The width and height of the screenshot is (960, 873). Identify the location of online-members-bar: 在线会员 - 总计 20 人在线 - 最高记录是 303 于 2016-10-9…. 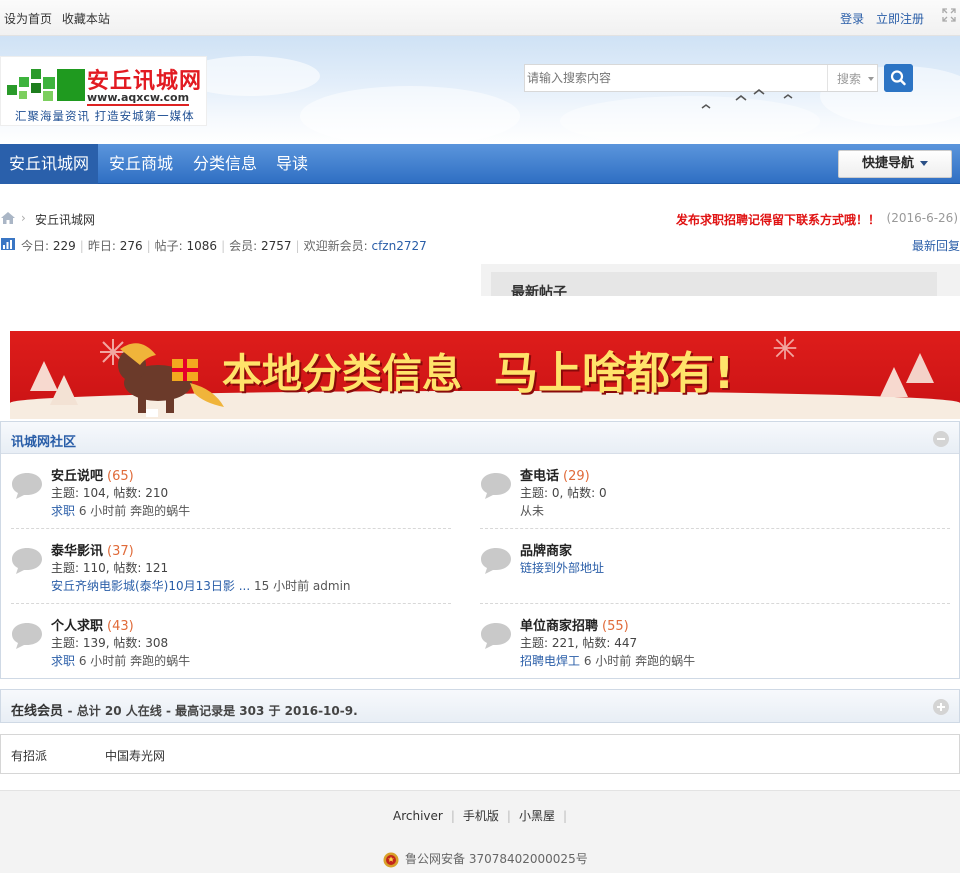
(480, 706).